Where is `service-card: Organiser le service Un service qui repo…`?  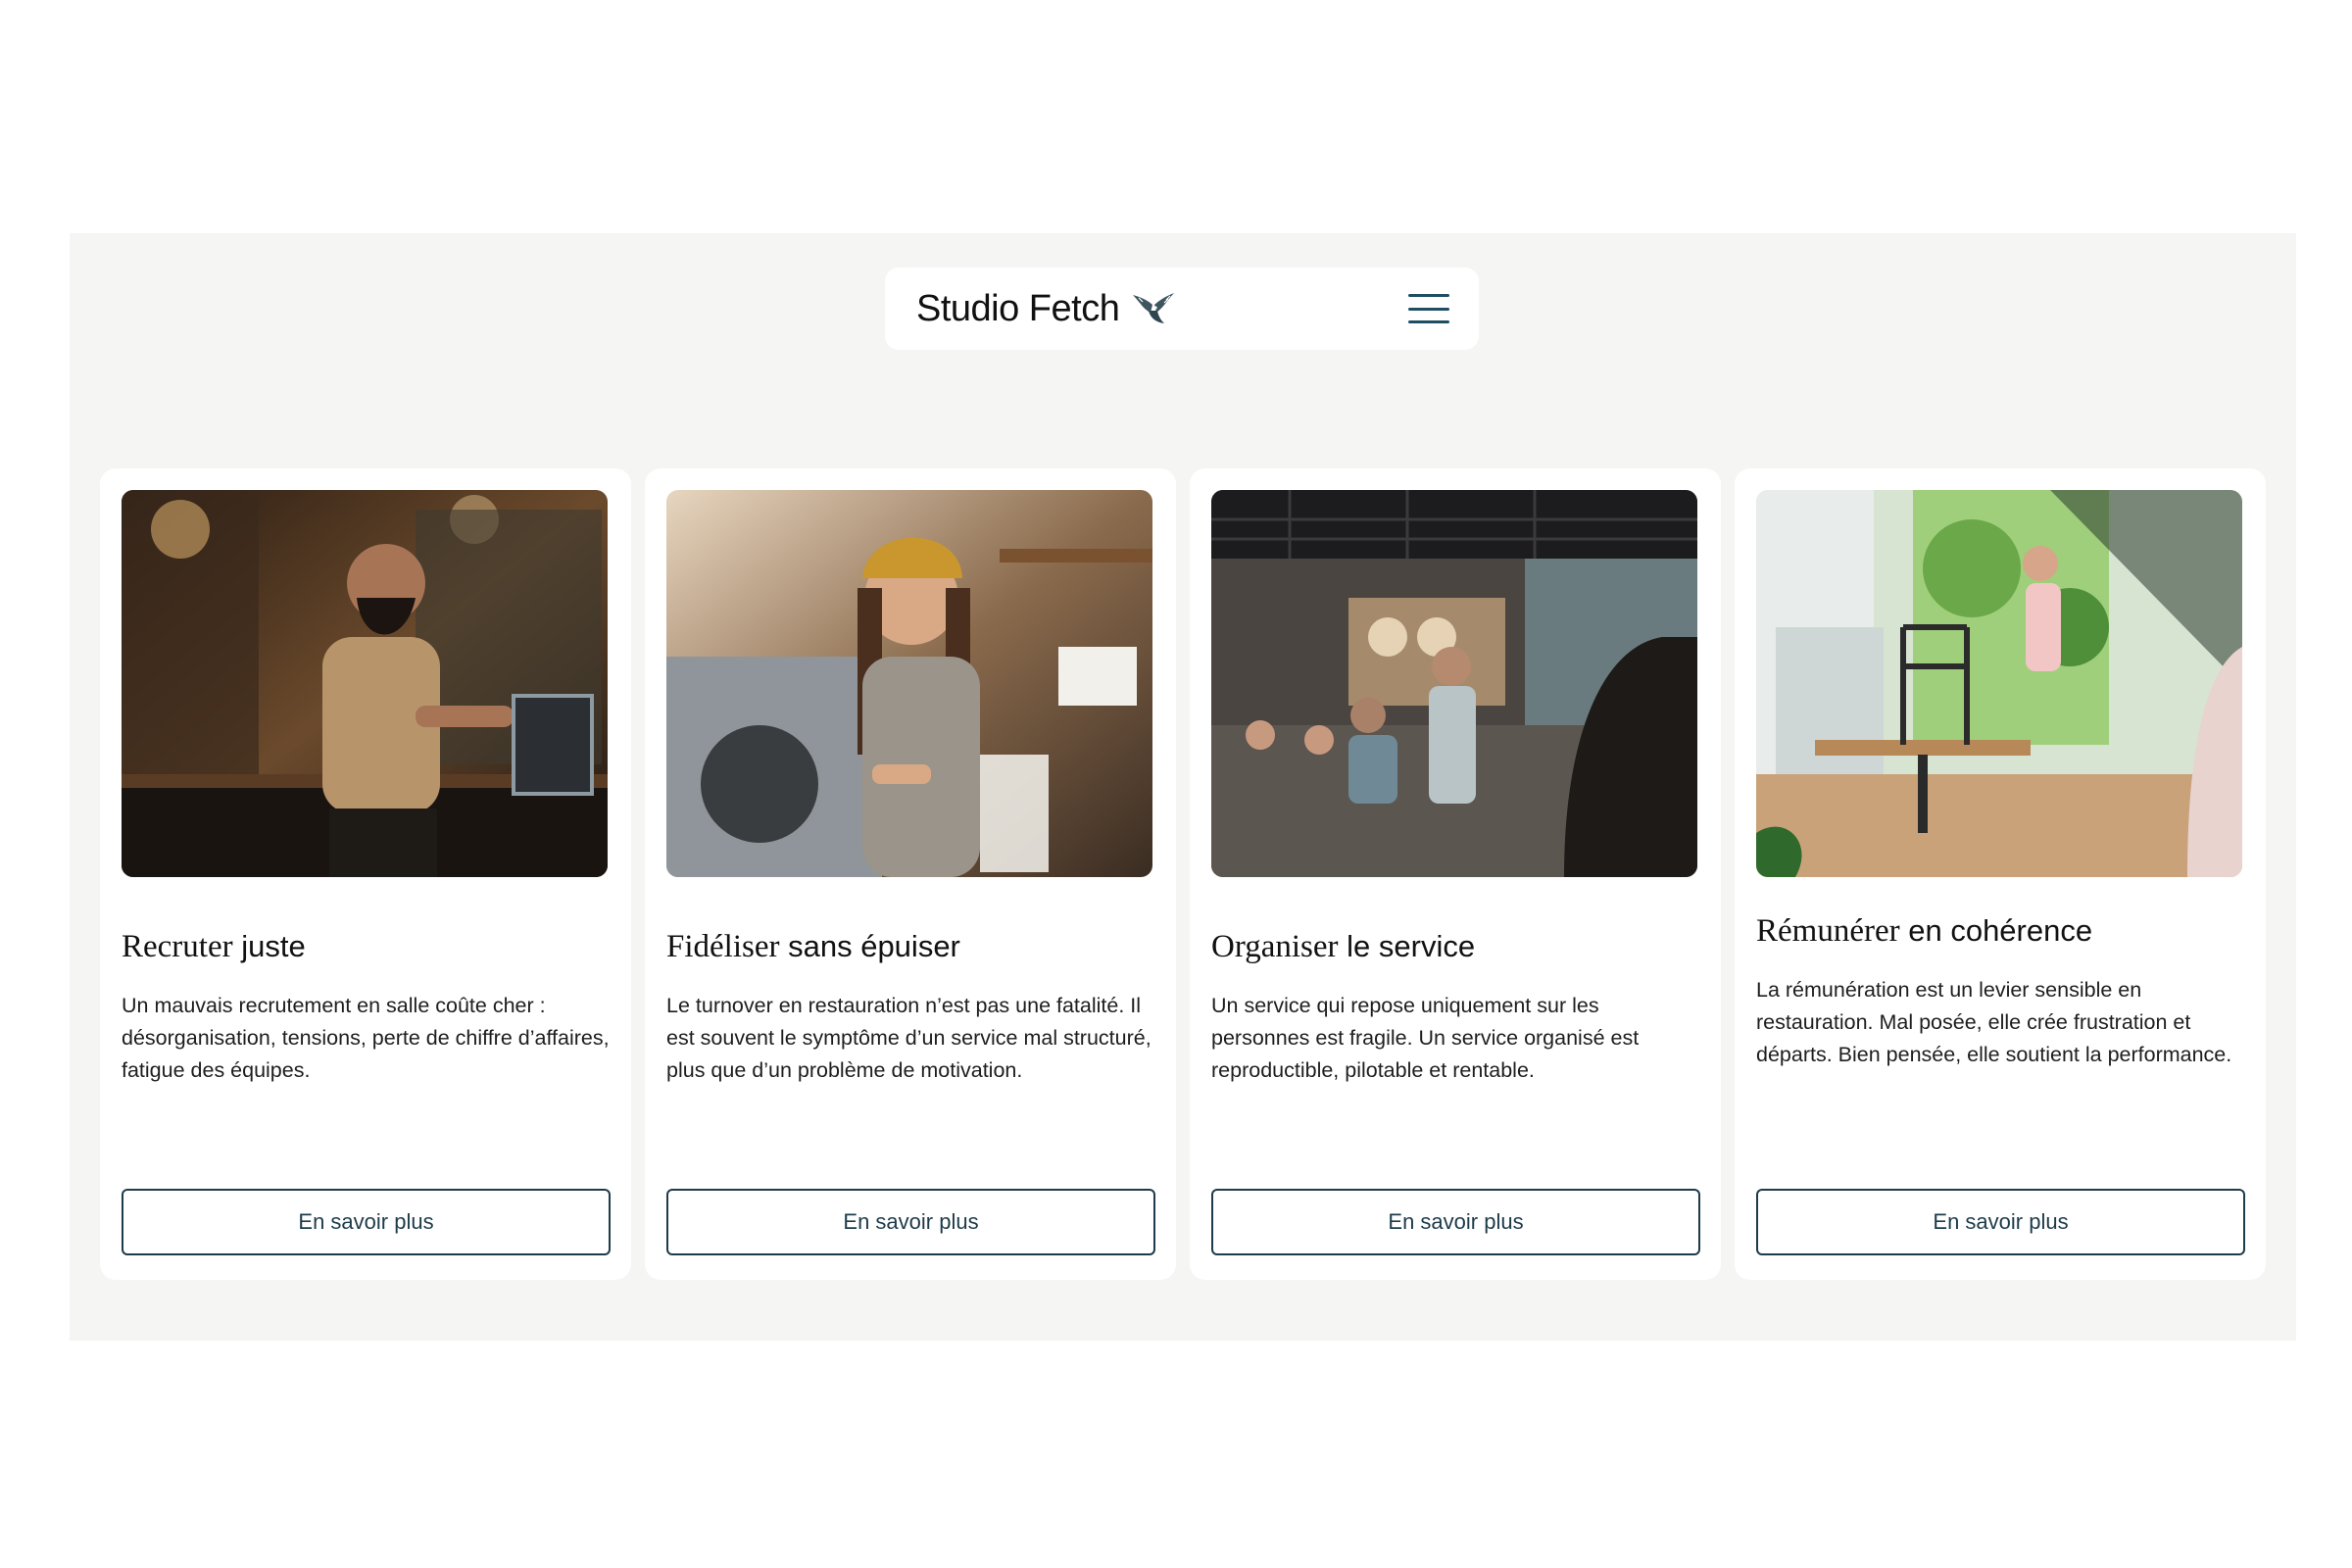 service-card: Organiser le service Un service qui repo… is located at coordinates (1455, 874).